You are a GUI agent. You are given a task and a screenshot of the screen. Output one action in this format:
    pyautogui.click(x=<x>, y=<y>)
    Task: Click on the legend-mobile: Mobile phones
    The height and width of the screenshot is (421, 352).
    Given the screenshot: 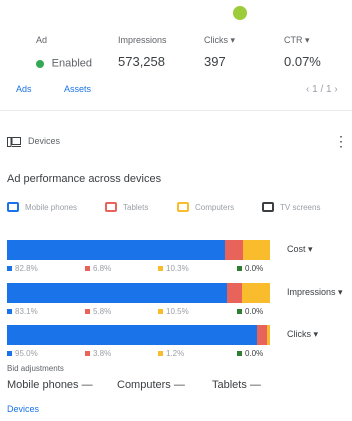 What is the action you would take?
    pyautogui.click(x=42, y=207)
    